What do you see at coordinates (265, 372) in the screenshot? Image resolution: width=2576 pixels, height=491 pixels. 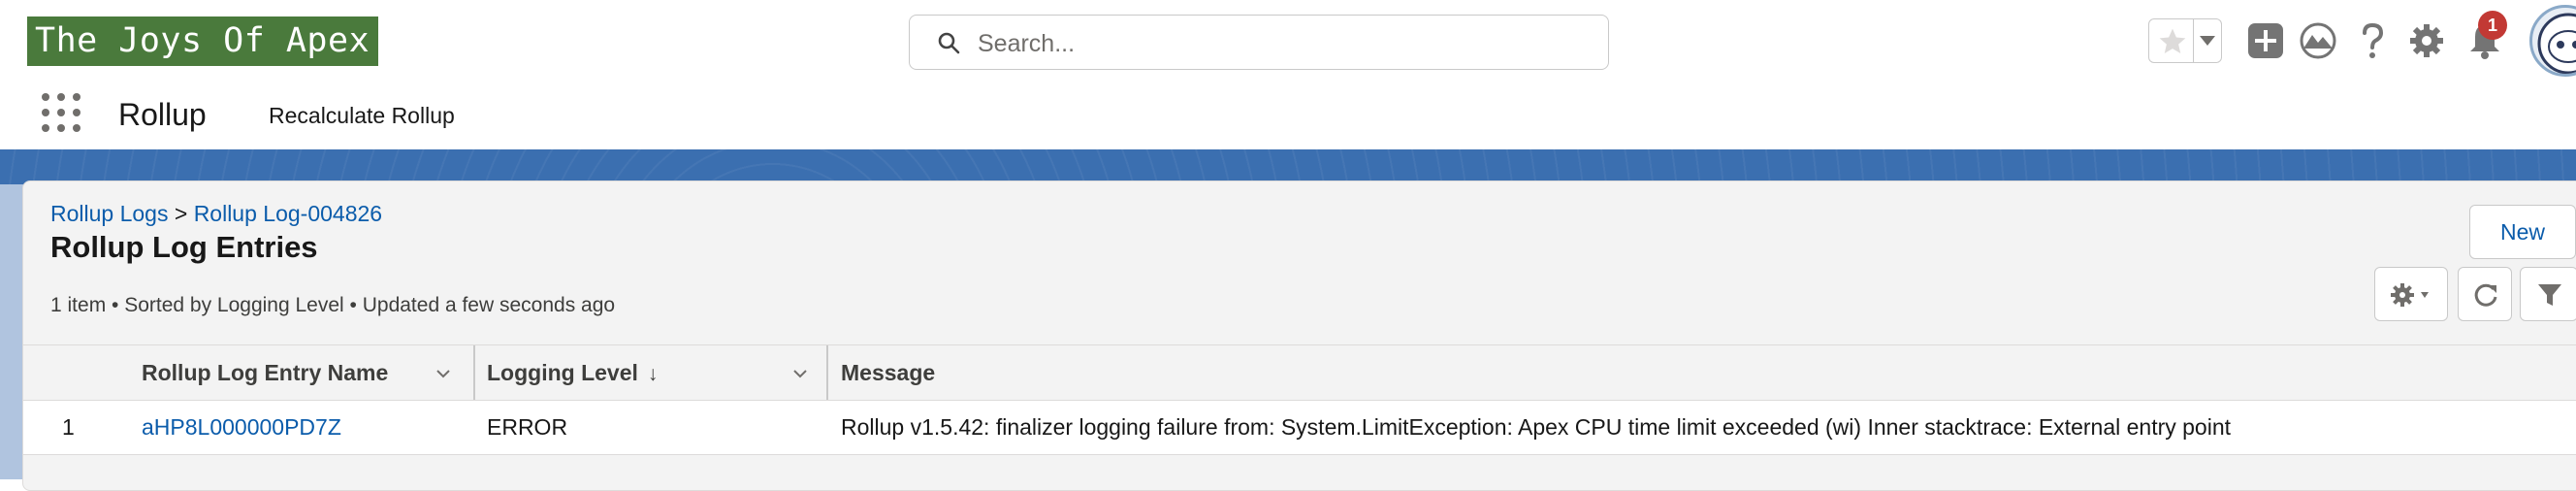 I see `column-header-name: Rollup Log Entry Name` at bounding box center [265, 372].